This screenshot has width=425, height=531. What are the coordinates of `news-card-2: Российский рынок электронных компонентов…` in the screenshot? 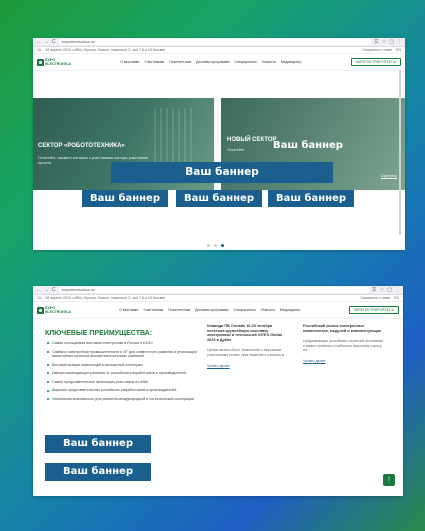 It's located at (343, 343).